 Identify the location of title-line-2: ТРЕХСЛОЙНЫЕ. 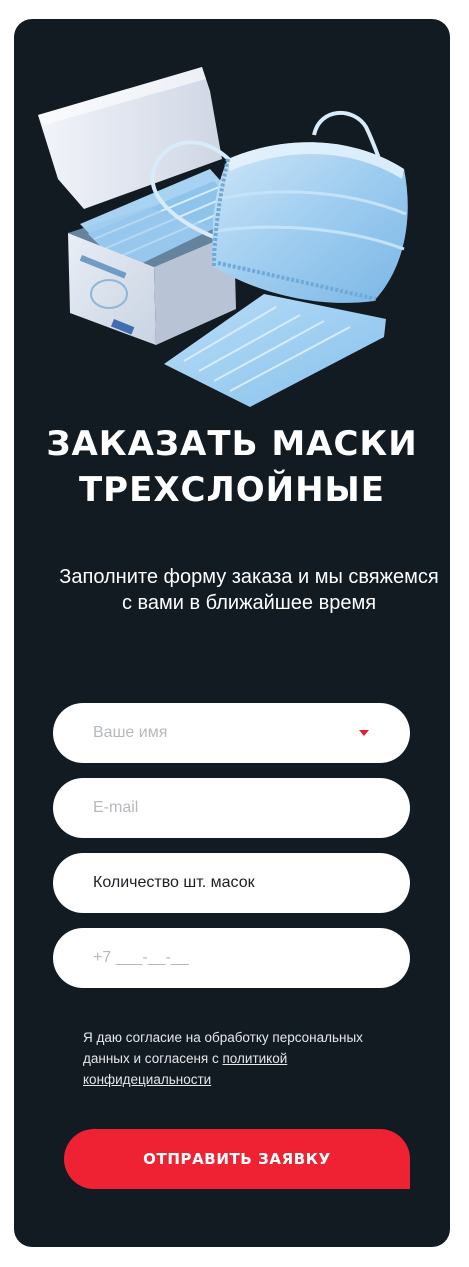
(231, 490).